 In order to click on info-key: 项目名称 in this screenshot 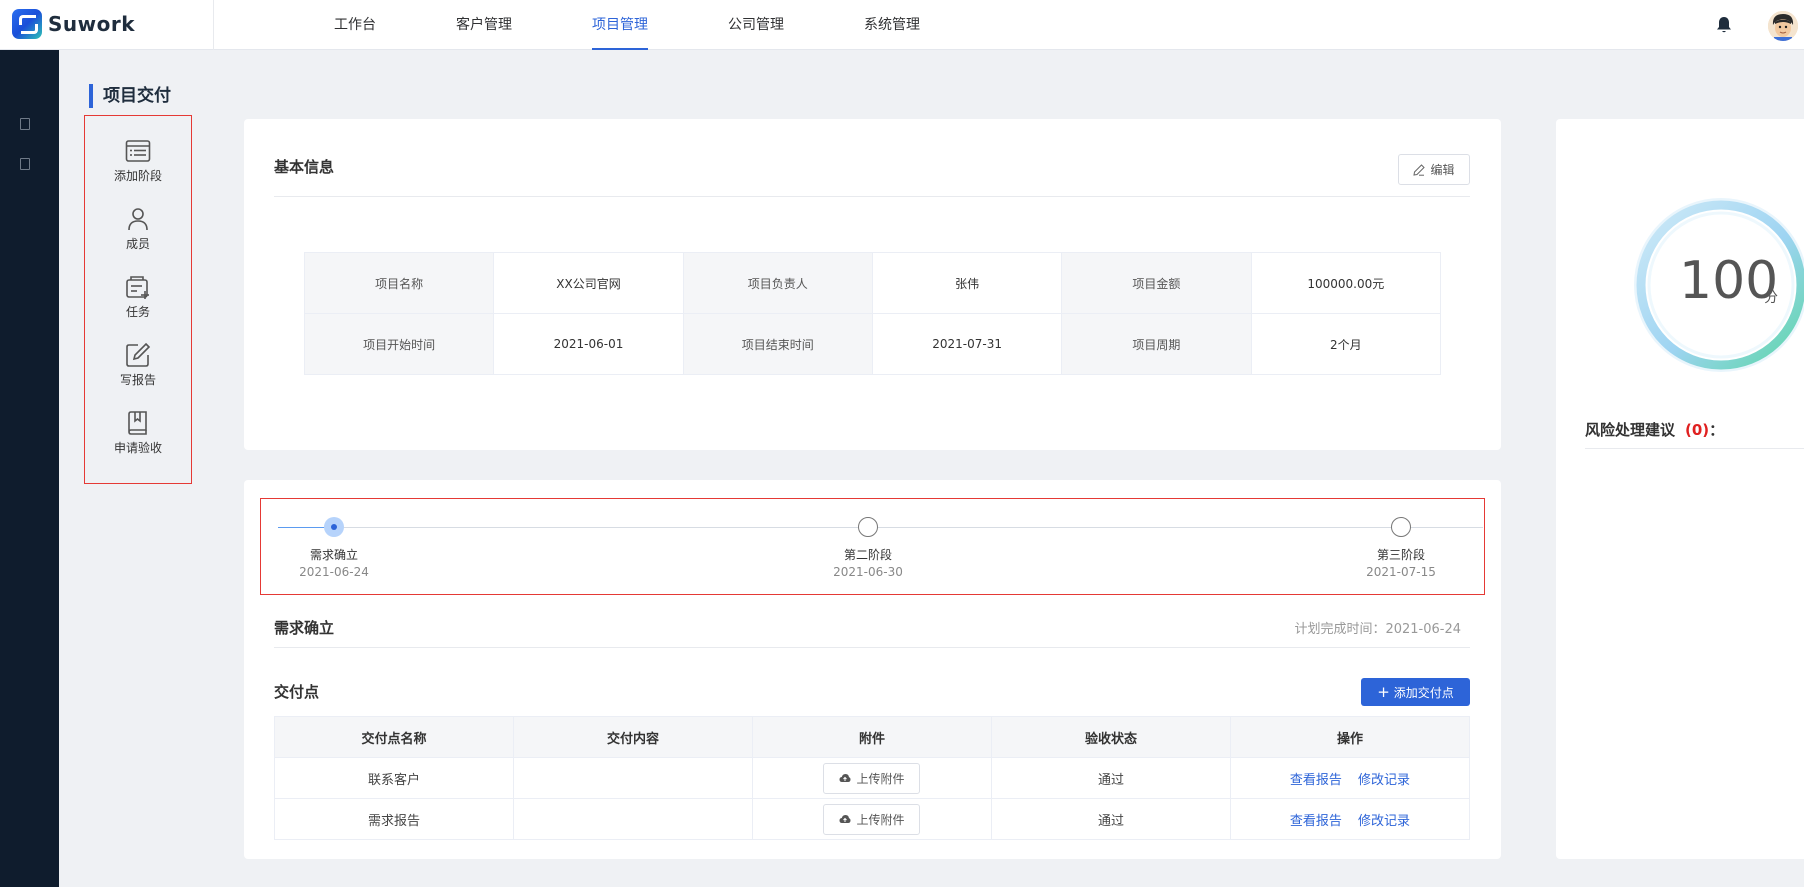, I will do `click(399, 283)`.